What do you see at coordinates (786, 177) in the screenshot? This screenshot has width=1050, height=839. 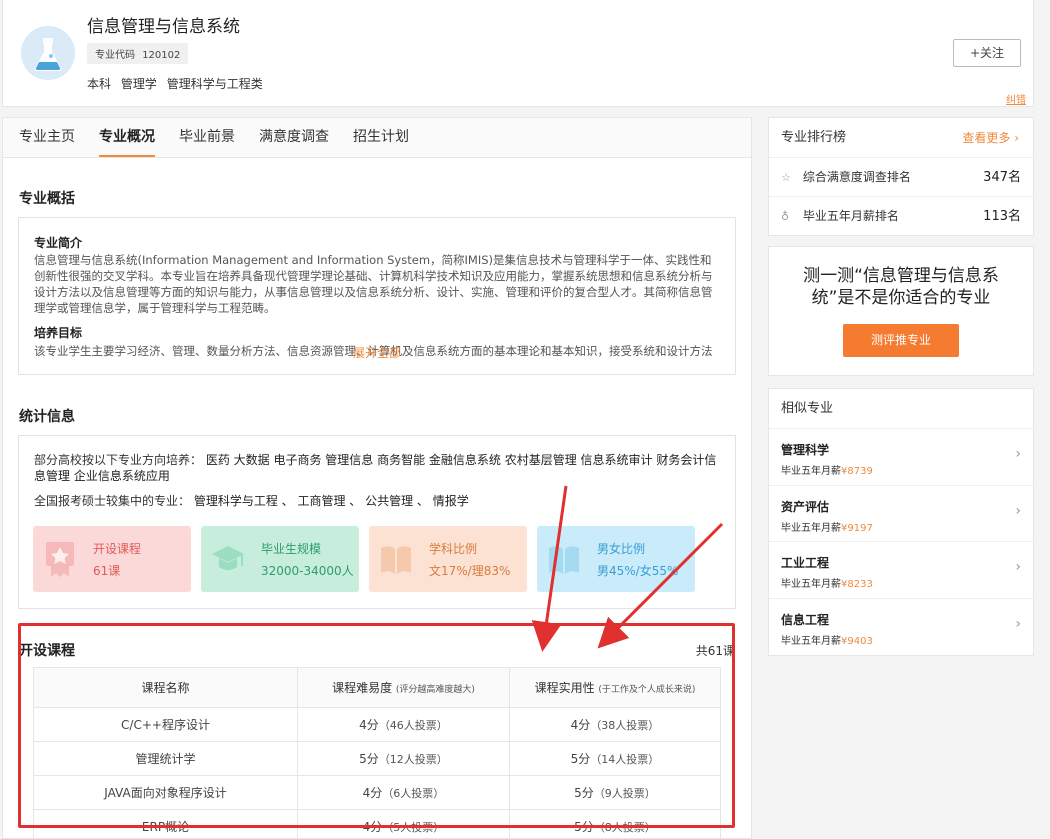 I see `star-icon: ☆` at bounding box center [786, 177].